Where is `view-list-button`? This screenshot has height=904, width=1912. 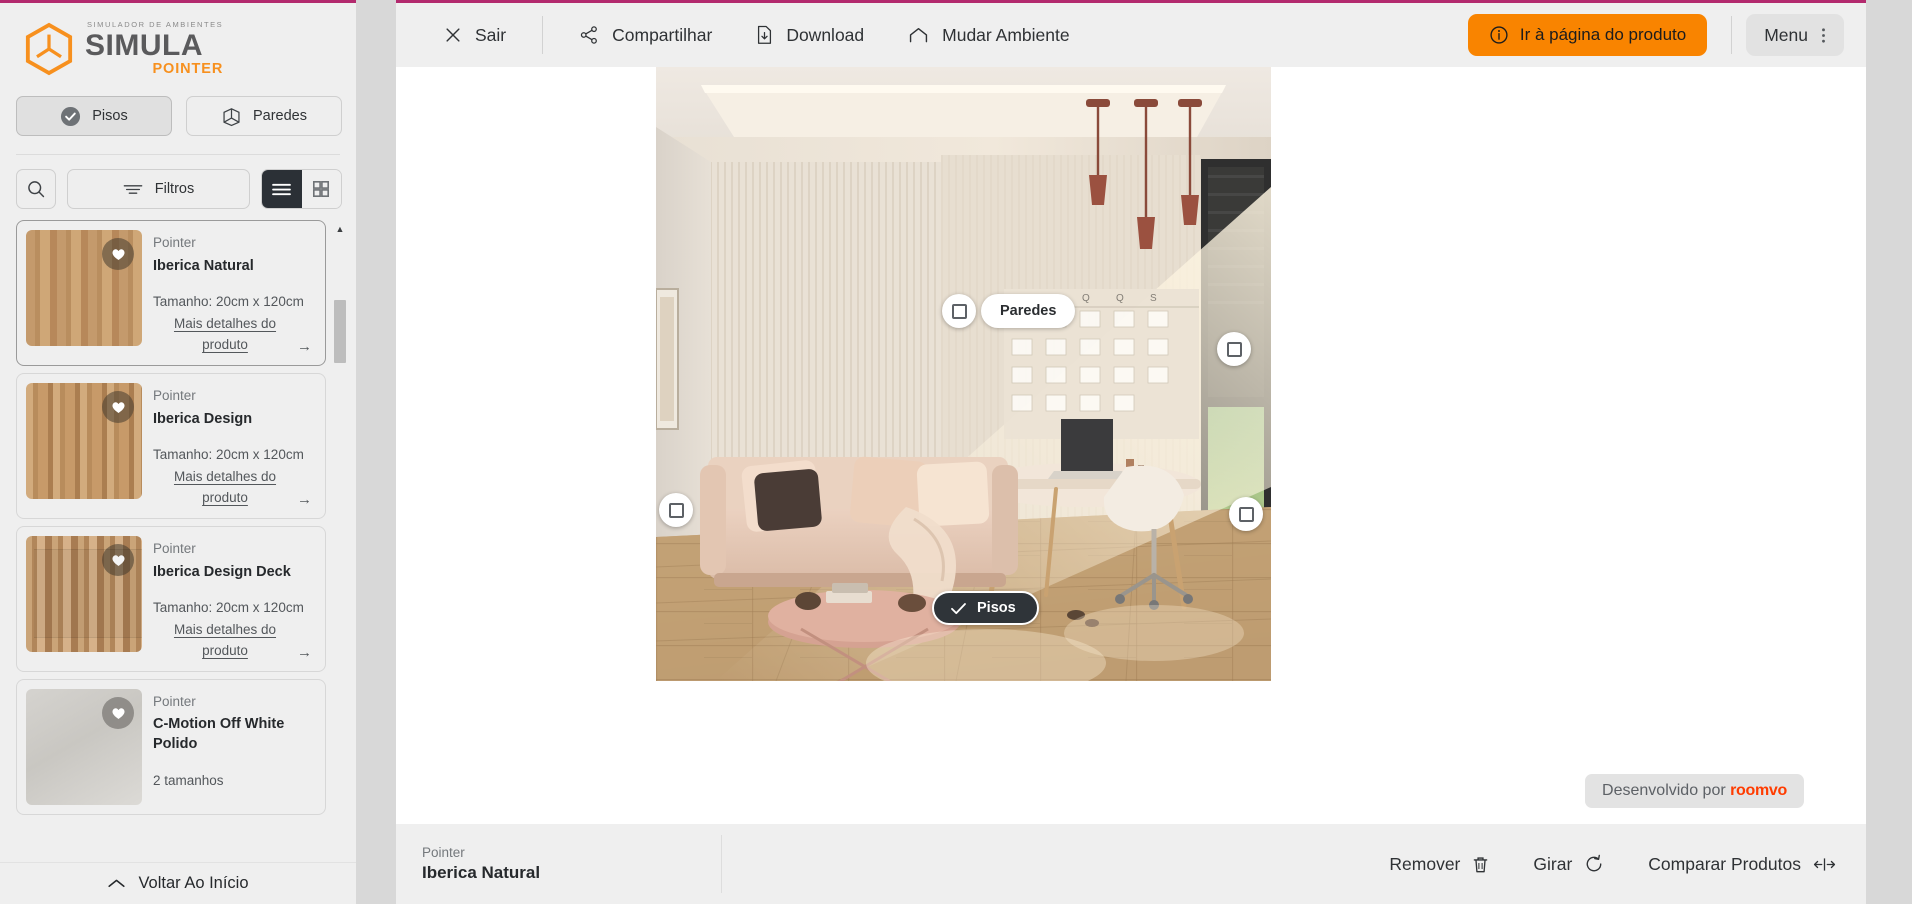 view-list-button is located at coordinates (282, 189).